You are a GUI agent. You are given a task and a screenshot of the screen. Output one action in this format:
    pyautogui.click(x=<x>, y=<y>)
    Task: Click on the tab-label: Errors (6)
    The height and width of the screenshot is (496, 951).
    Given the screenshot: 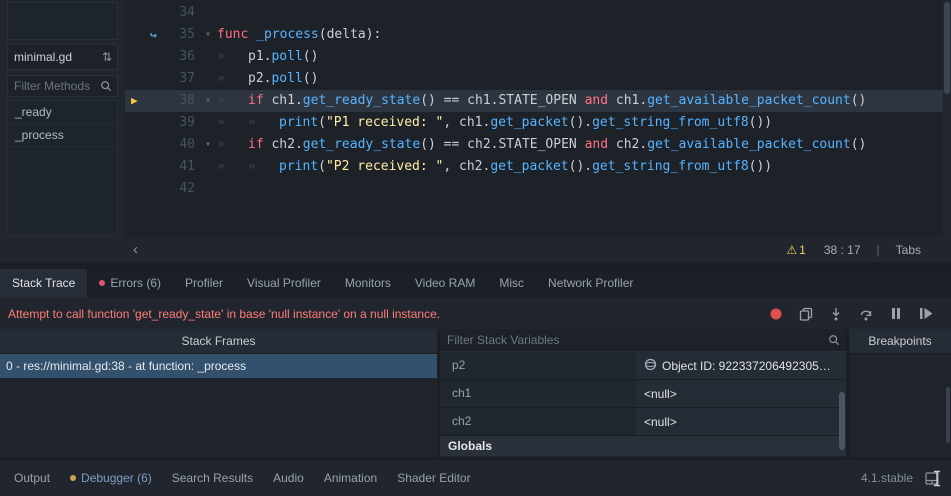 What is the action you would take?
    pyautogui.click(x=136, y=283)
    